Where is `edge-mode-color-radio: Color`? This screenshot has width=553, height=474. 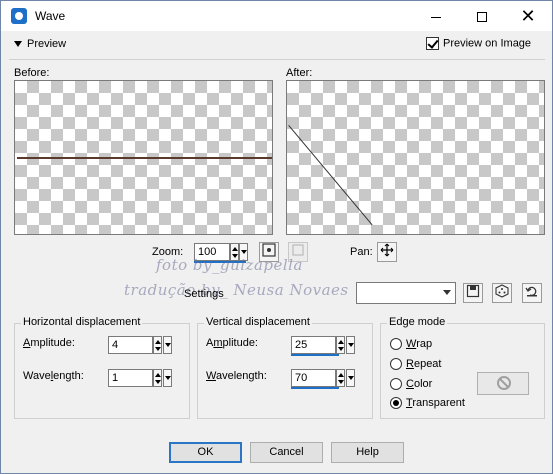 edge-mode-color-radio: Color is located at coordinates (411, 384).